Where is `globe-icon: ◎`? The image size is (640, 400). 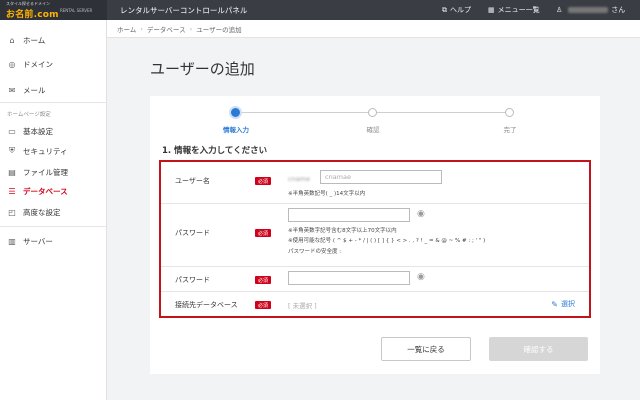 globe-icon: ◎ is located at coordinates (12, 64).